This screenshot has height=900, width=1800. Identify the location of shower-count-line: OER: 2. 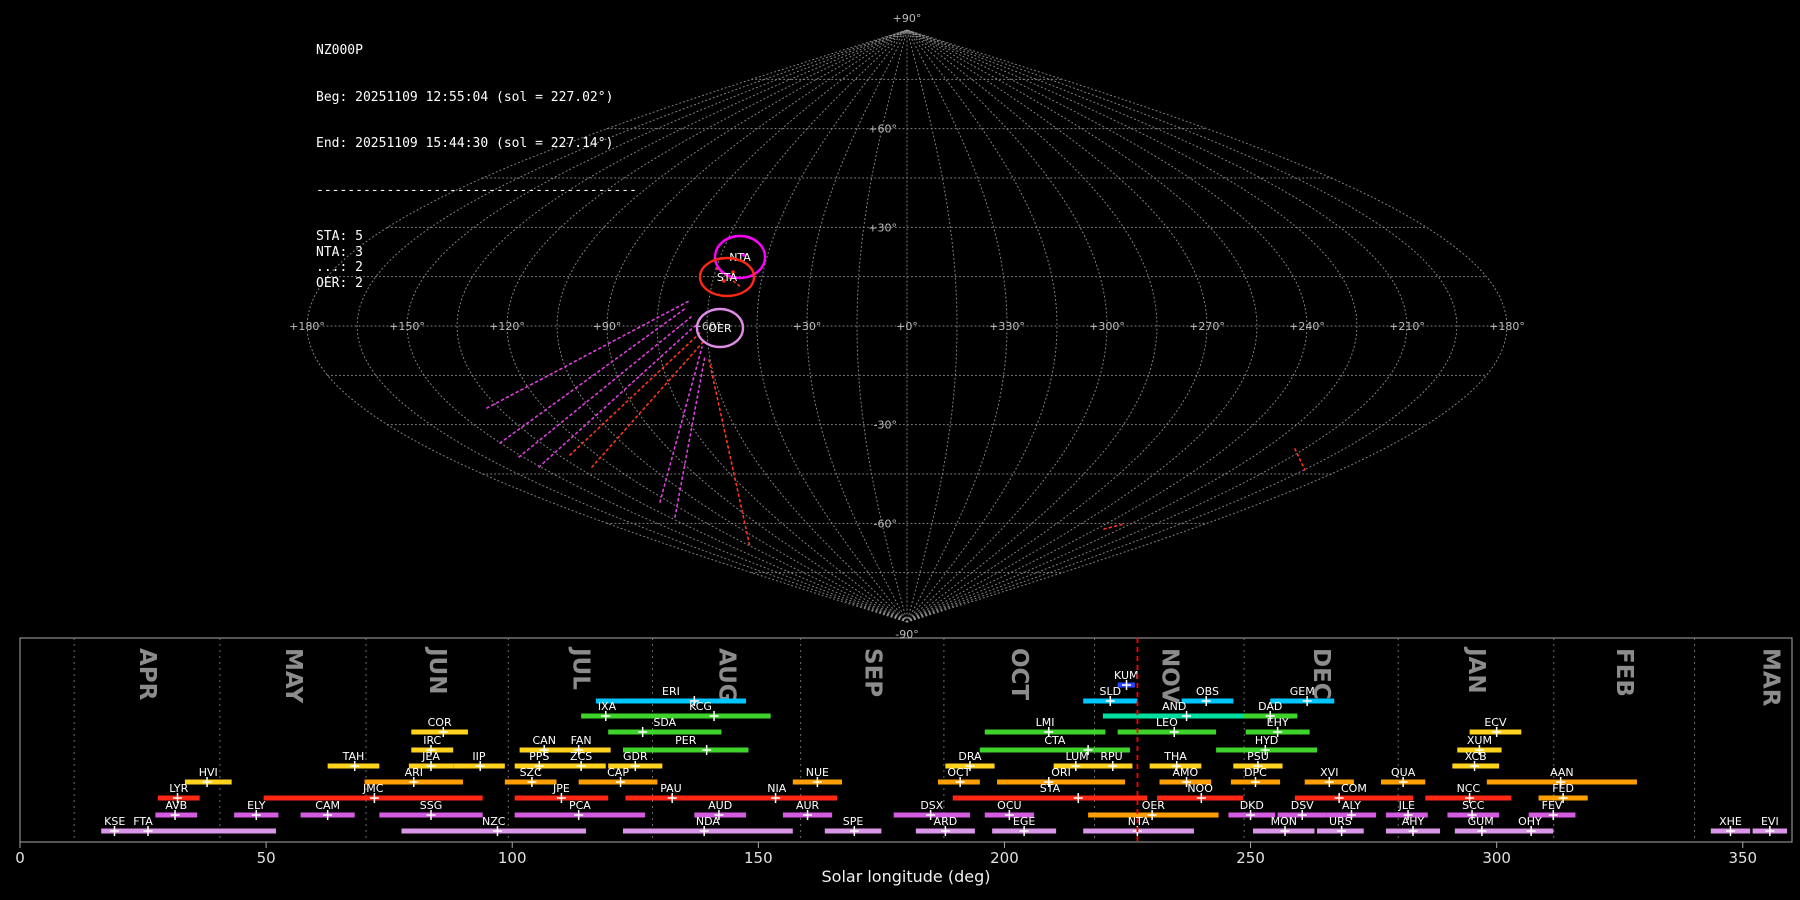
(339, 283).